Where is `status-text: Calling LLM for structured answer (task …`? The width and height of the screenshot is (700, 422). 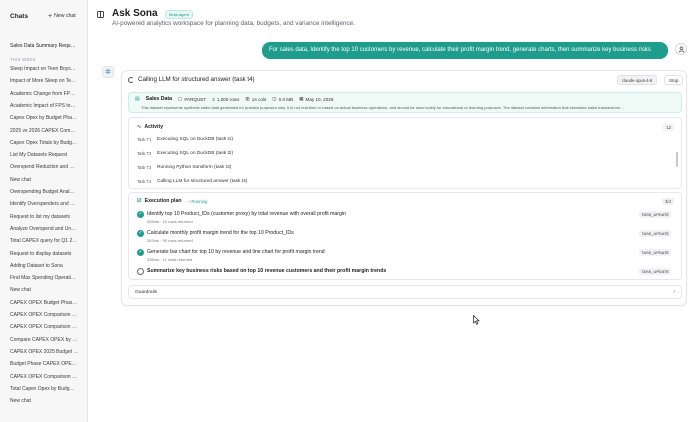 status-text: Calling LLM for structured answer (task … is located at coordinates (196, 79).